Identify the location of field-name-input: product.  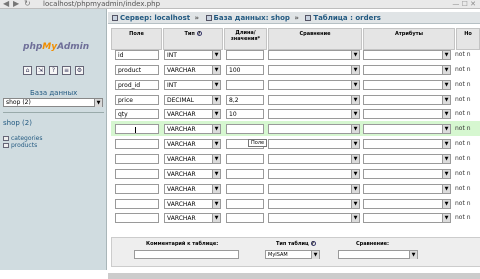
(137, 69).